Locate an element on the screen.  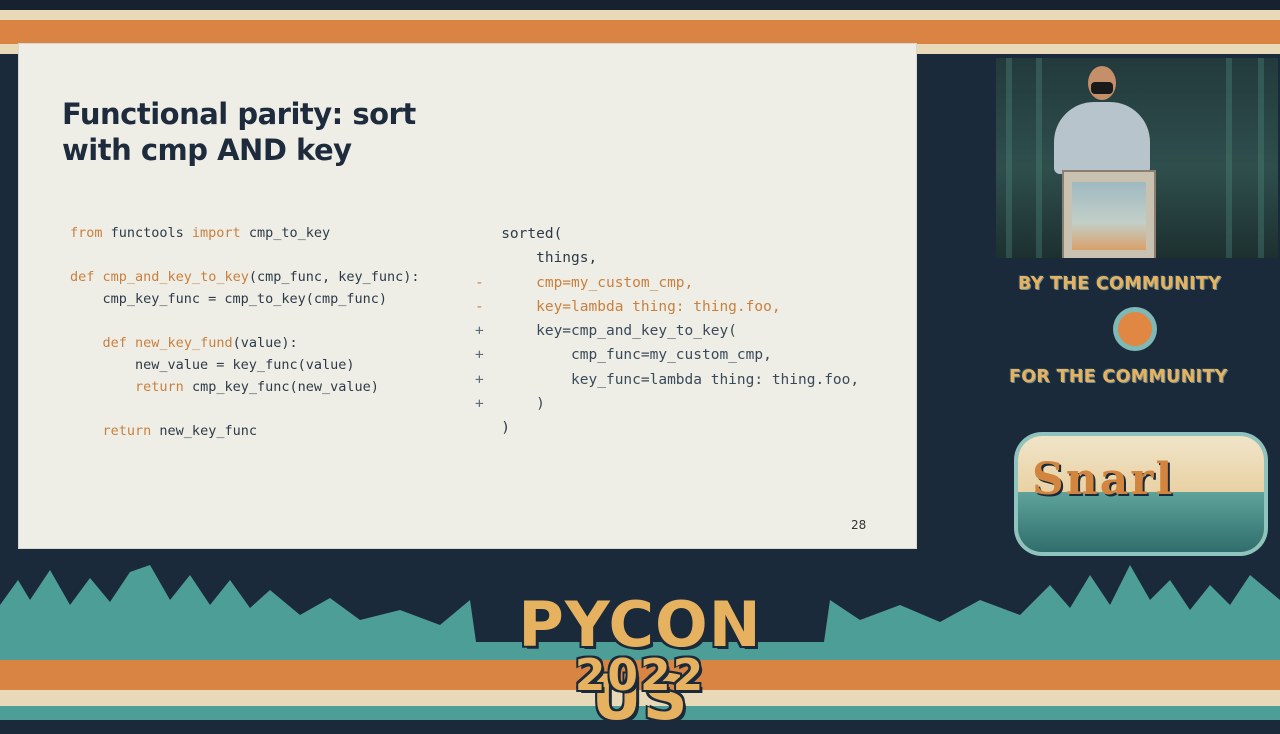
diff-line: + cmp_func=my_custom_cmp, is located at coordinates (667, 355).